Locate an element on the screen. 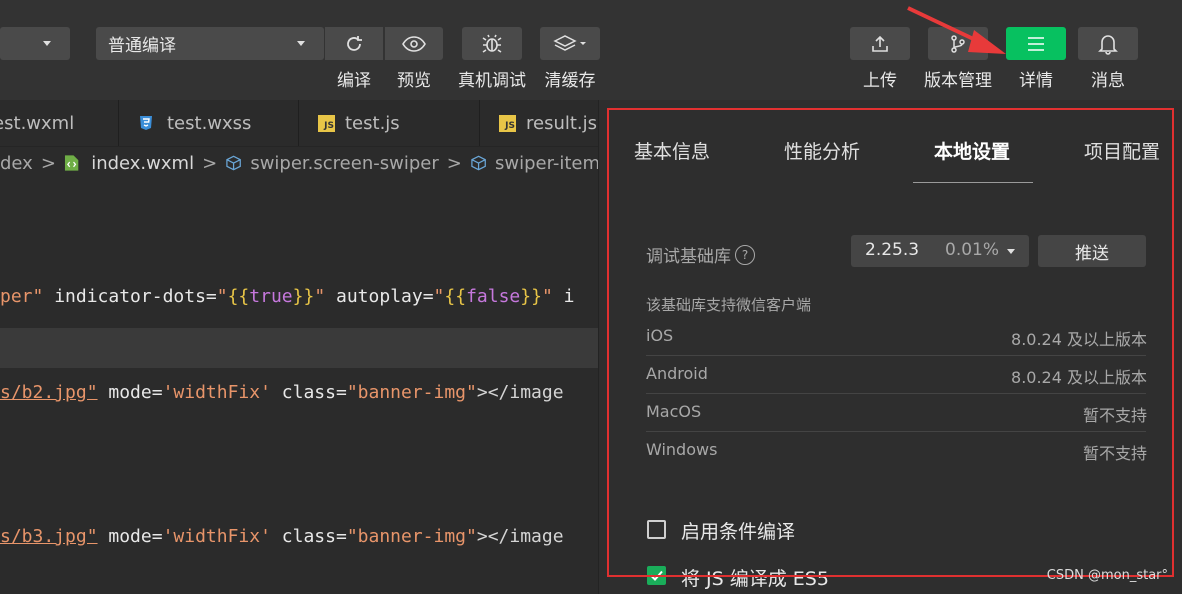 The width and height of the screenshot is (1182, 594). breadcrumb-file: index.wxml is located at coordinates (142, 163).